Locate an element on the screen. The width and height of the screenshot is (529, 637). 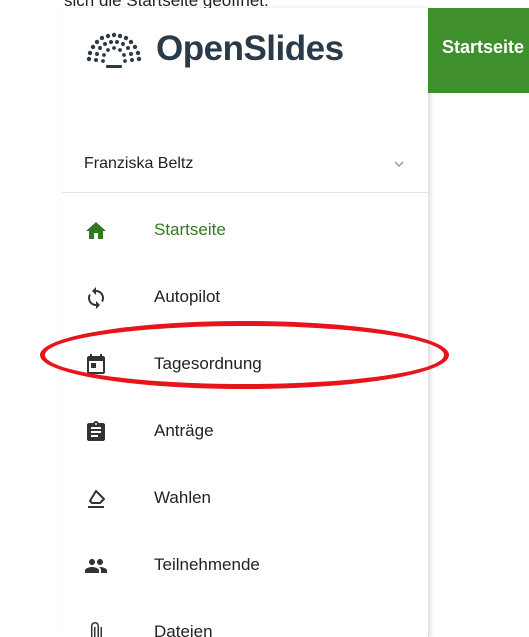
sidebar-item-startseite: Startseite is located at coordinates (245, 231).